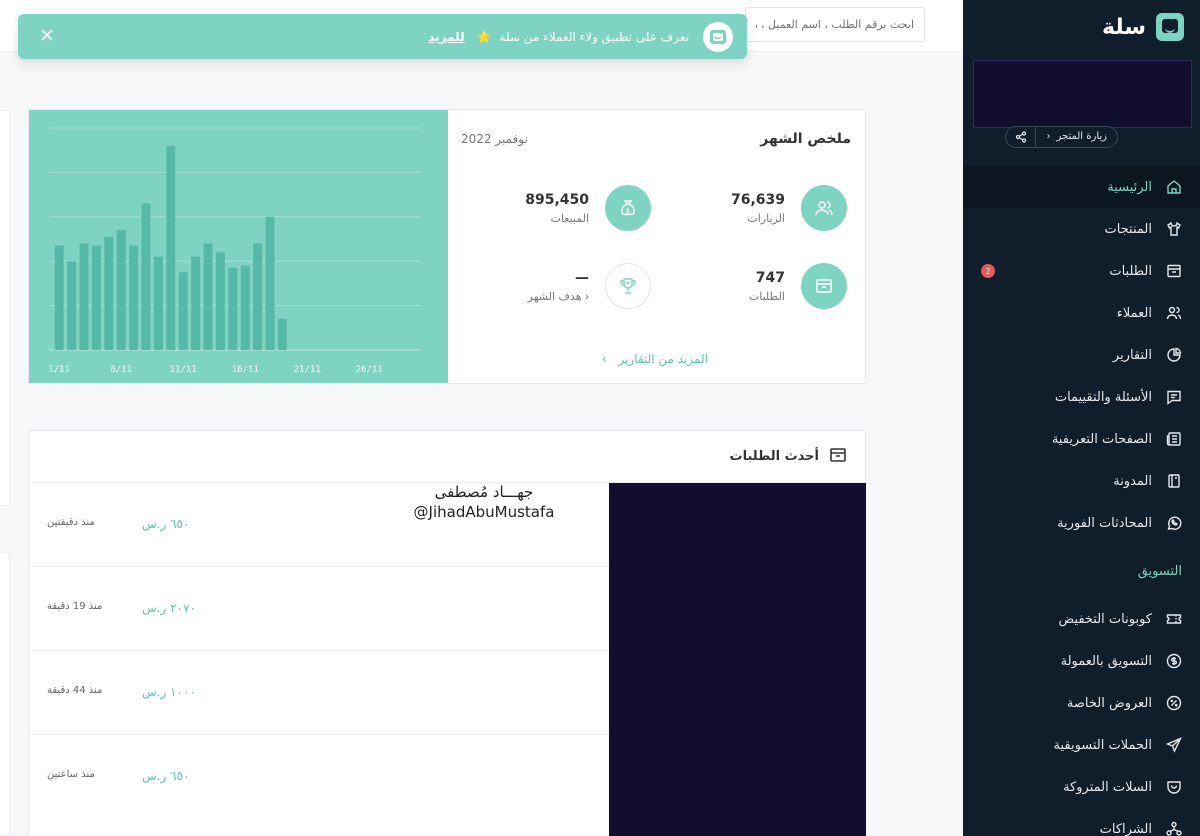 The height and width of the screenshot is (836, 1200). What do you see at coordinates (270, 283) in the screenshot?
I see `chart-bar-18/11` at bounding box center [270, 283].